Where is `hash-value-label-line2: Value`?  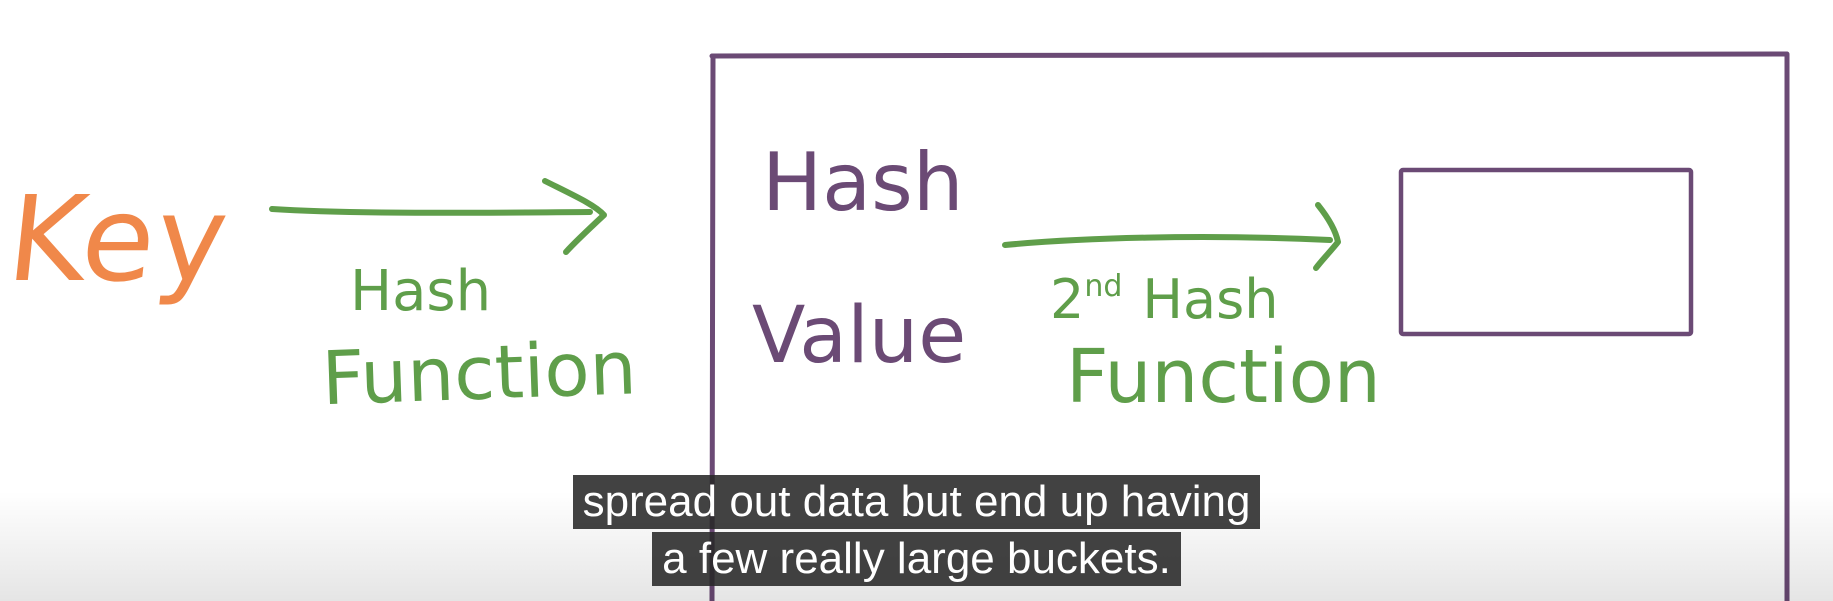 hash-value-label-line2: Value is located at coordinates (859, 336).